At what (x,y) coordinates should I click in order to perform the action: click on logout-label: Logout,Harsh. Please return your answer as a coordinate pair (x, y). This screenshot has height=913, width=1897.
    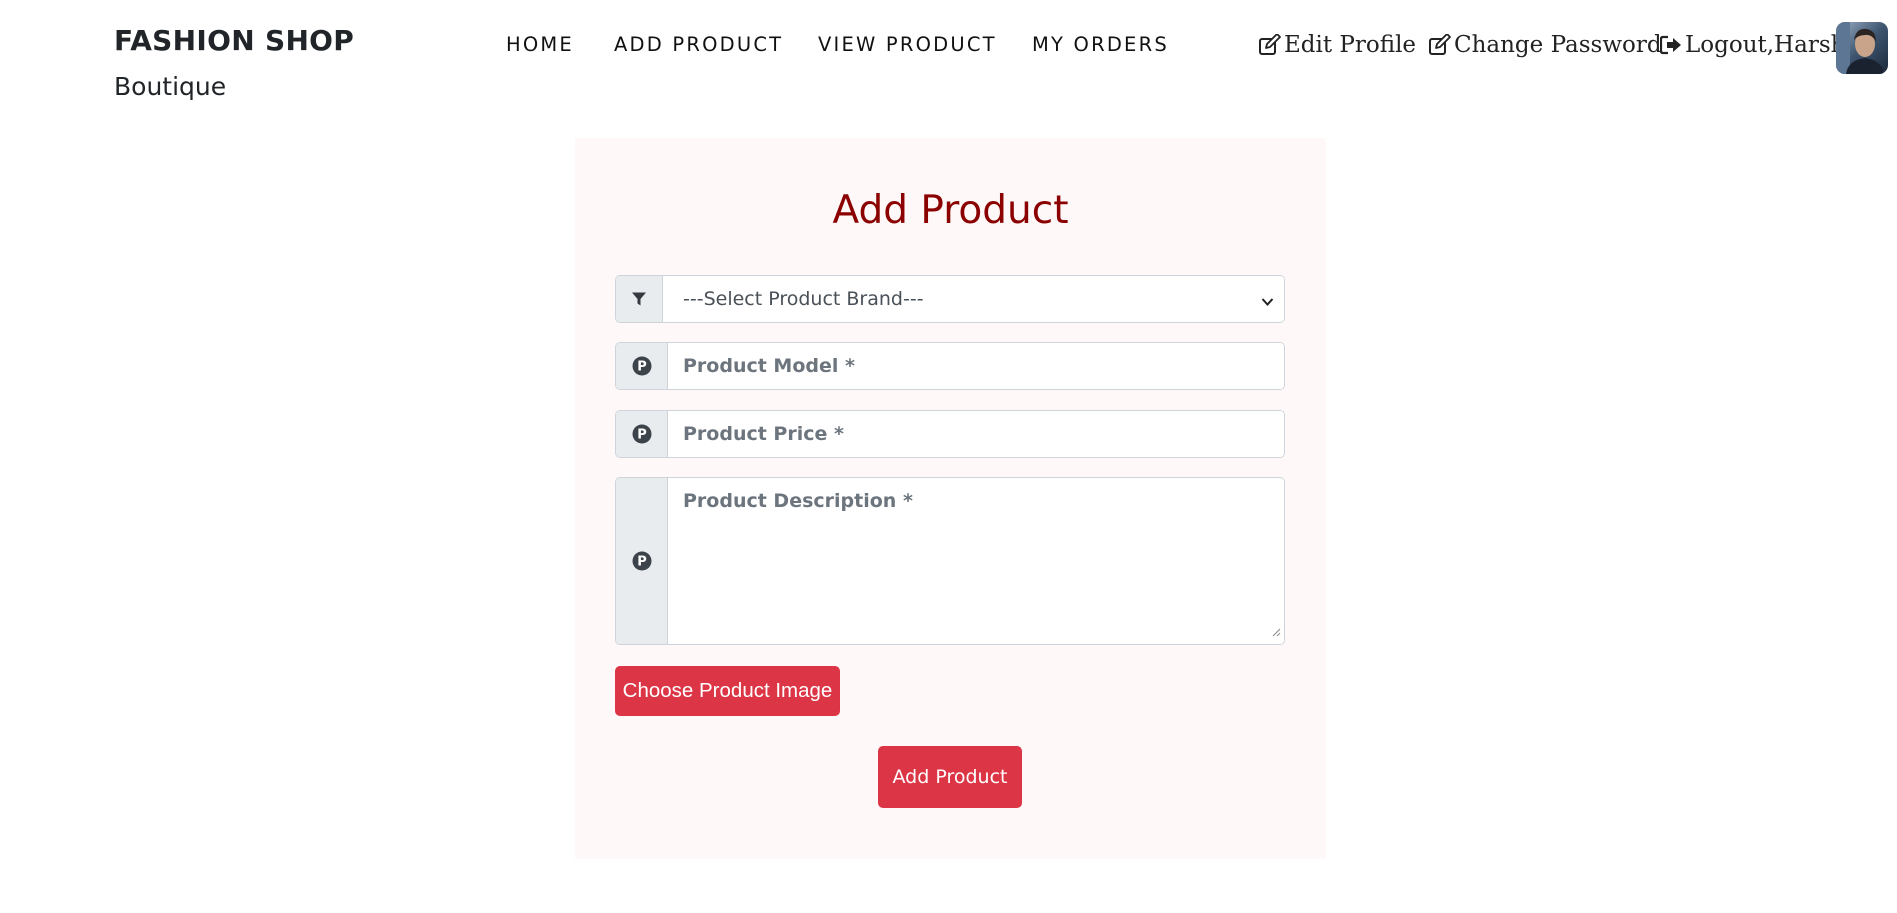
    Looking at the image, I should click on (1765, 45).